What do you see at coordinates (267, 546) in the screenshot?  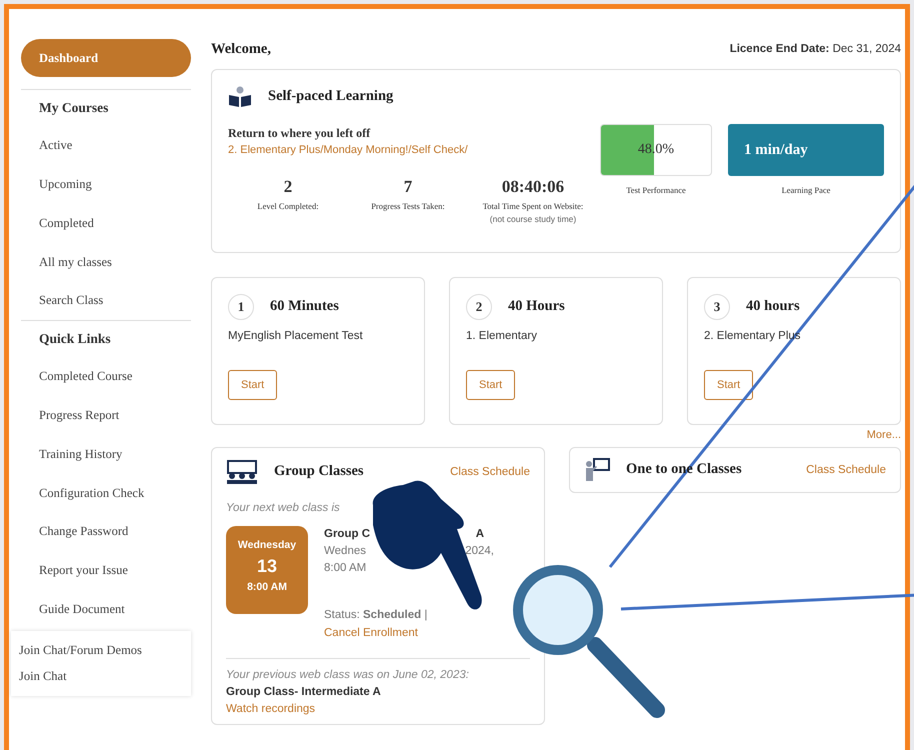 I see `badge-day: Wednesday` at bounding box center [267, 546].